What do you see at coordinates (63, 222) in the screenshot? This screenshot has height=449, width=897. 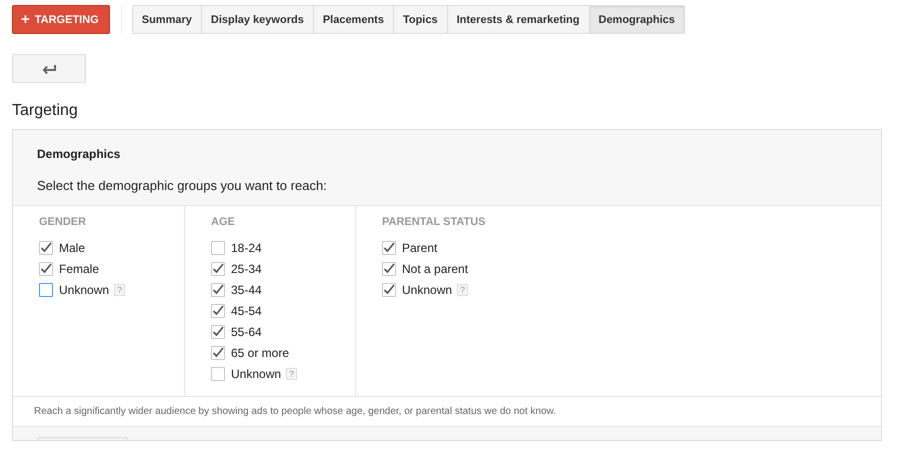 I see `group-heading: GENDER` at bounding box center [63, 222].